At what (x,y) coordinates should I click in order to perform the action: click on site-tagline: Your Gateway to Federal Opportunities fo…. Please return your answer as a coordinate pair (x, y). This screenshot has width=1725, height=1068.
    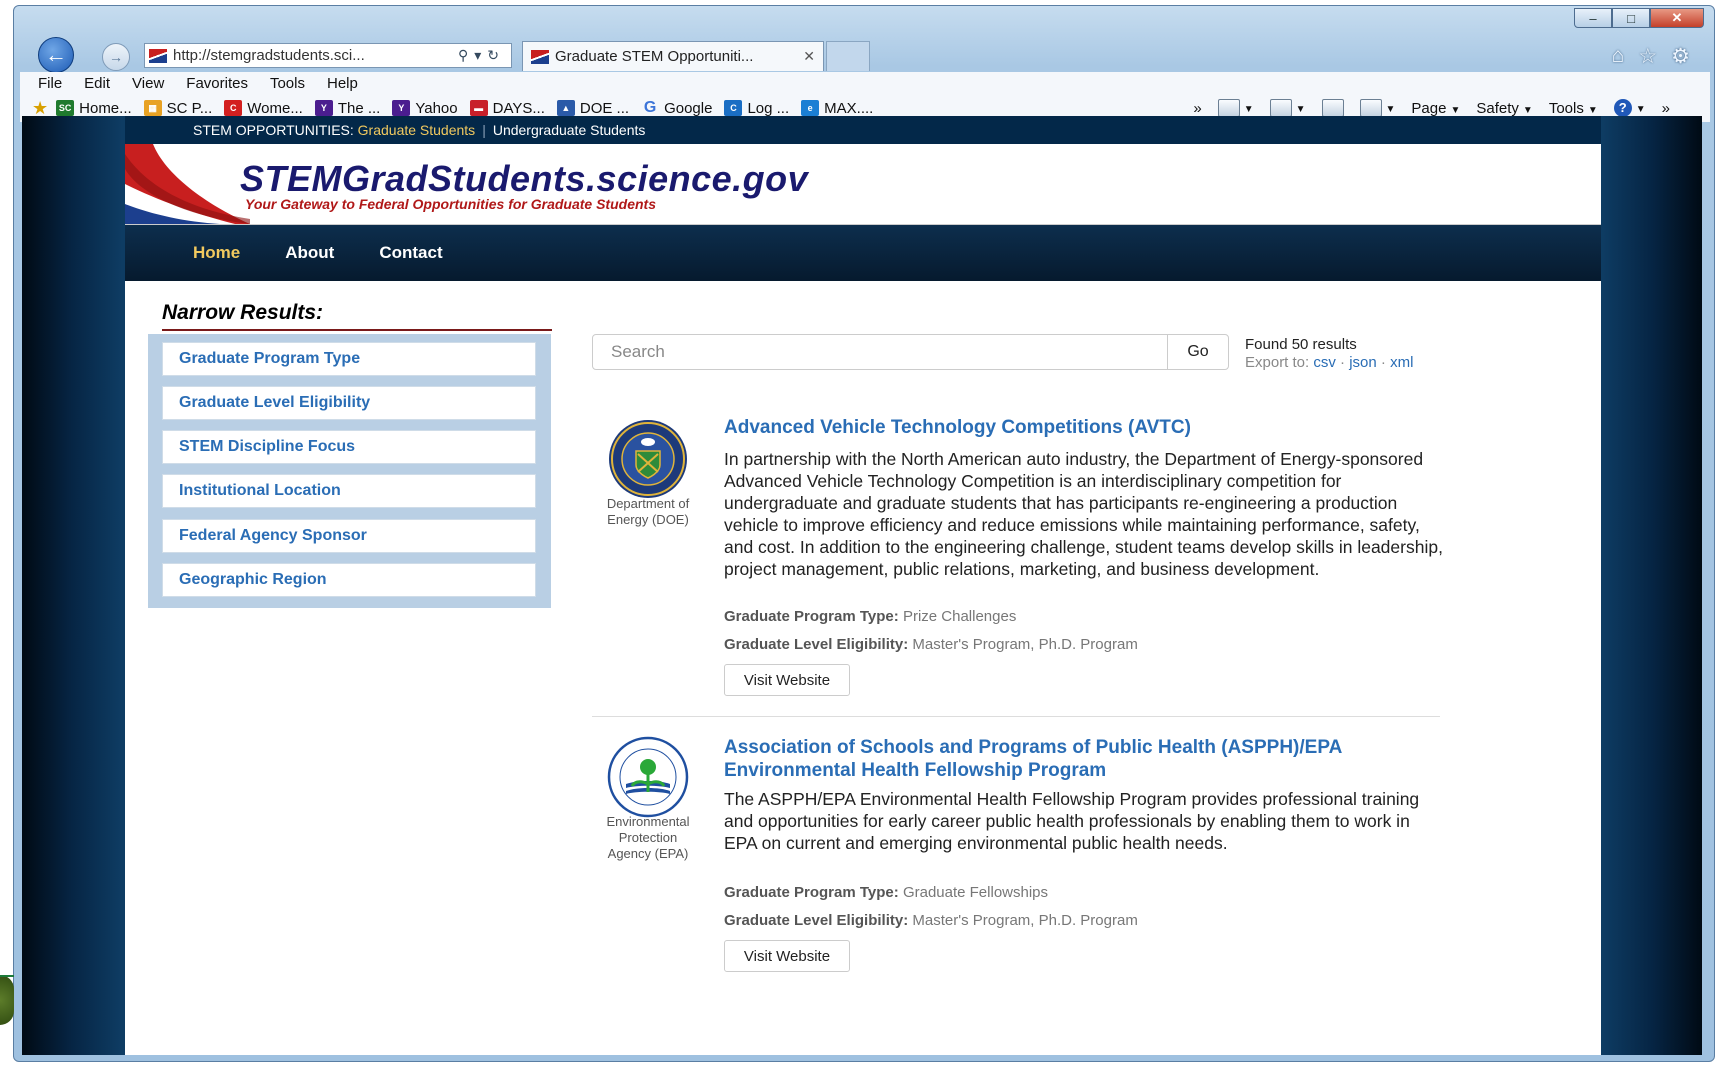
    Looking at the image, I should click on (450, 204).